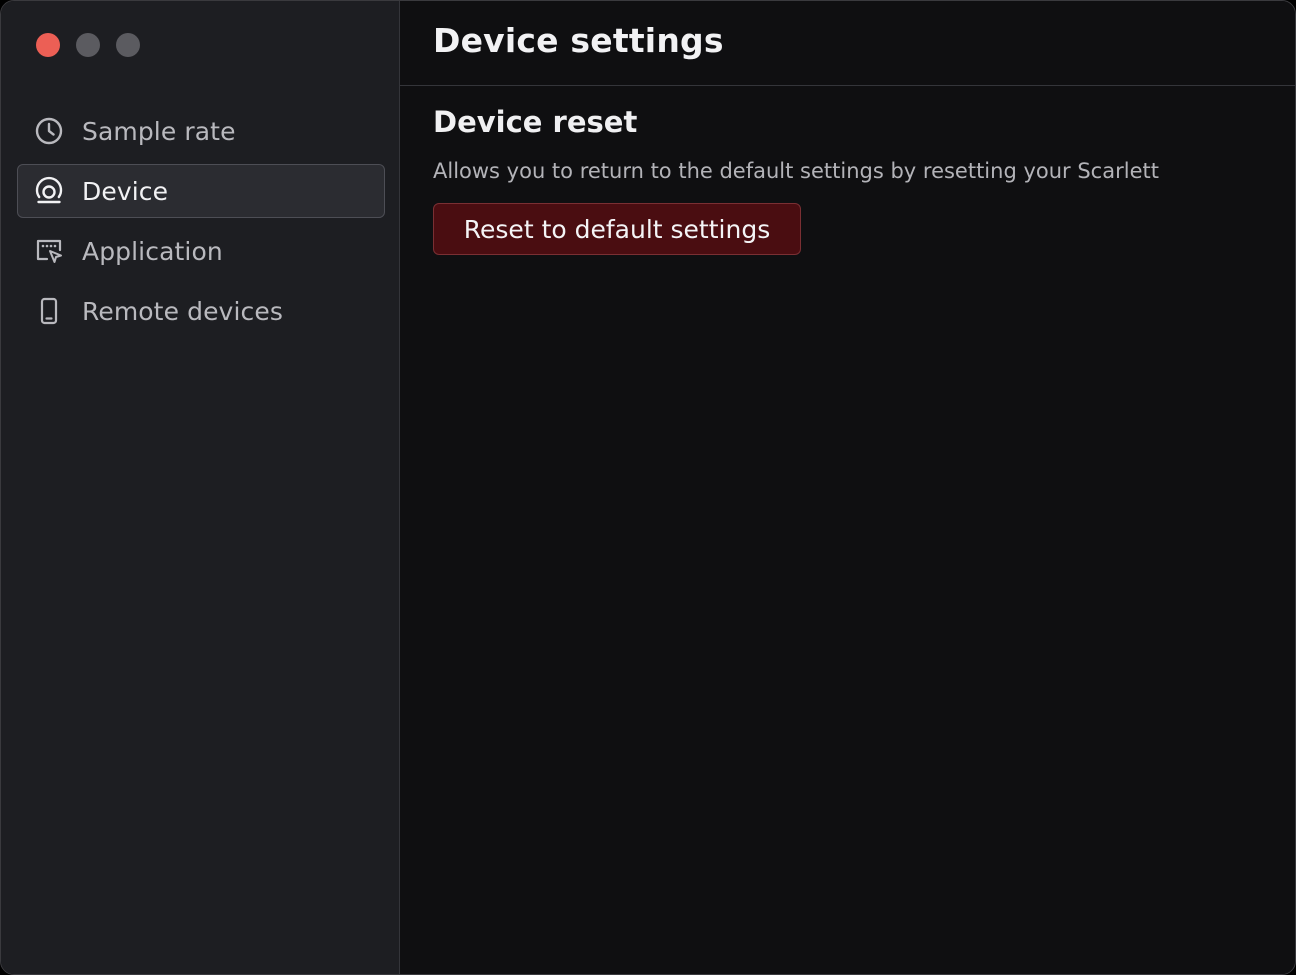  Describe the element at coordinates (49, 131) in the screenshot. I see `clock-icon` at that location.